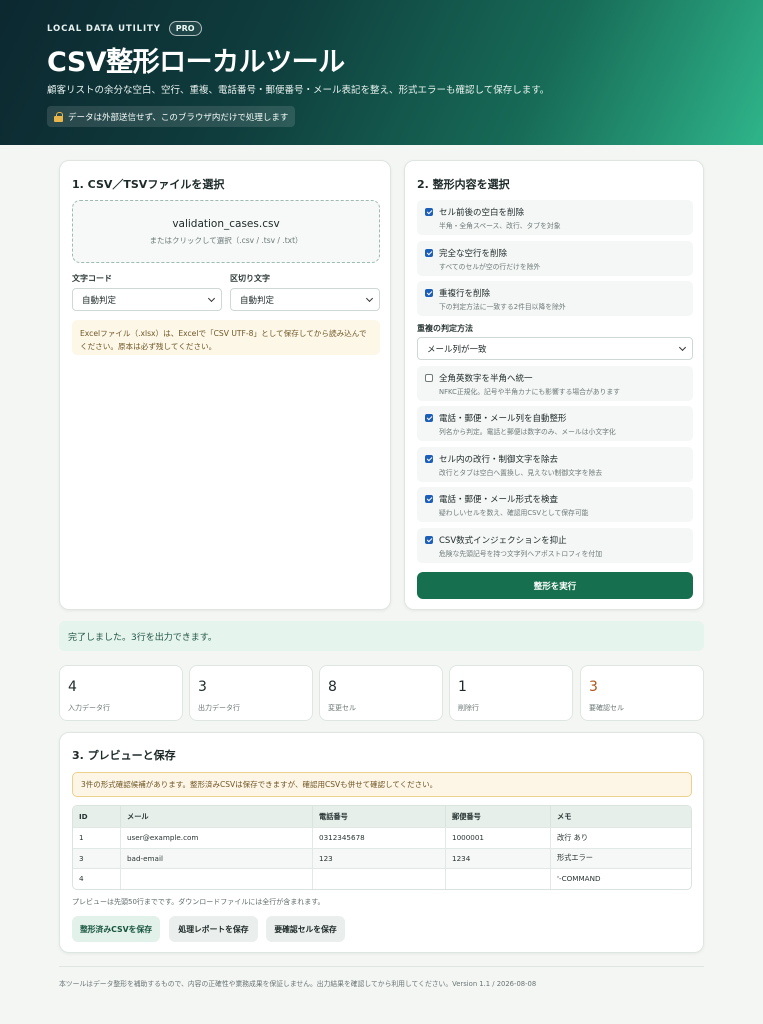 The image size is (763, 1024). Describe the element at coordinates (382, 857) in the screenshot. I see `table-row: 3 bad-email 123 1234 形式エラー` at that location.